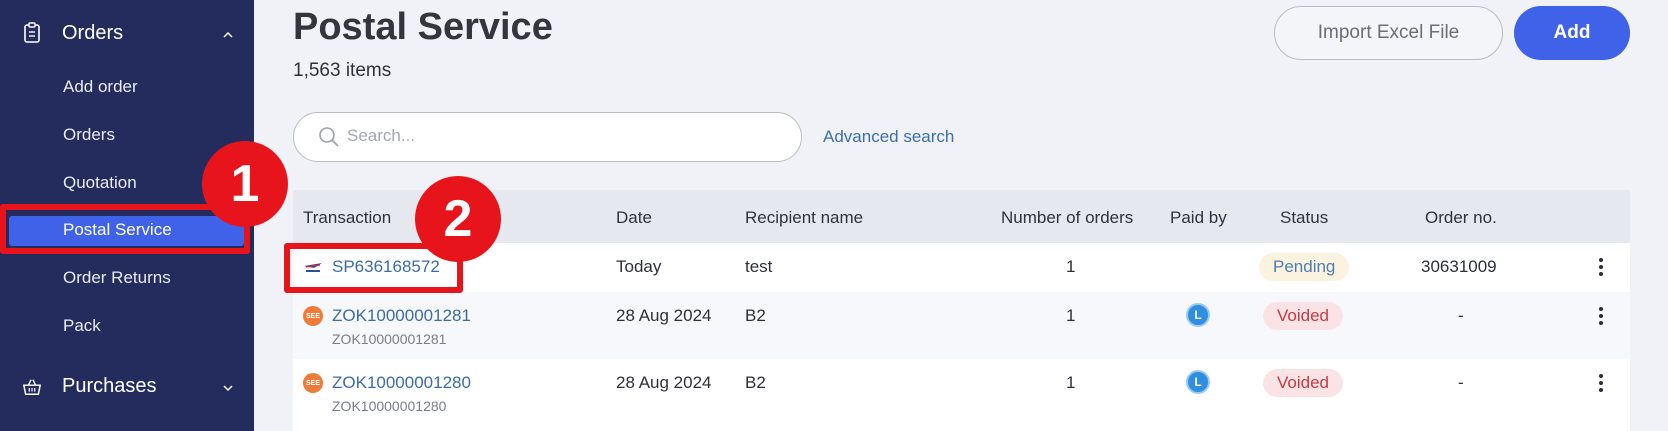  I want to click on import-excel-button: Import Excel File, so click(1388, 33).